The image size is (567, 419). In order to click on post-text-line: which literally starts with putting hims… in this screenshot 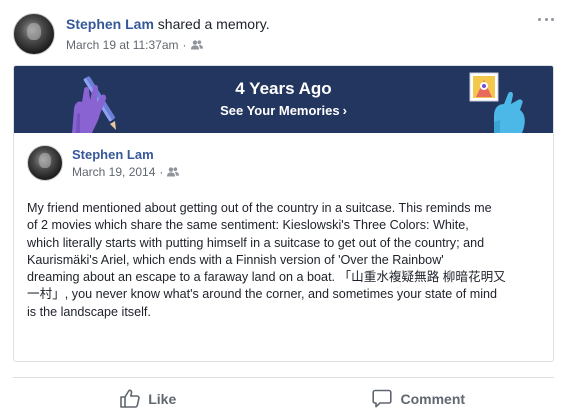, I will do `click(256, 242)`.